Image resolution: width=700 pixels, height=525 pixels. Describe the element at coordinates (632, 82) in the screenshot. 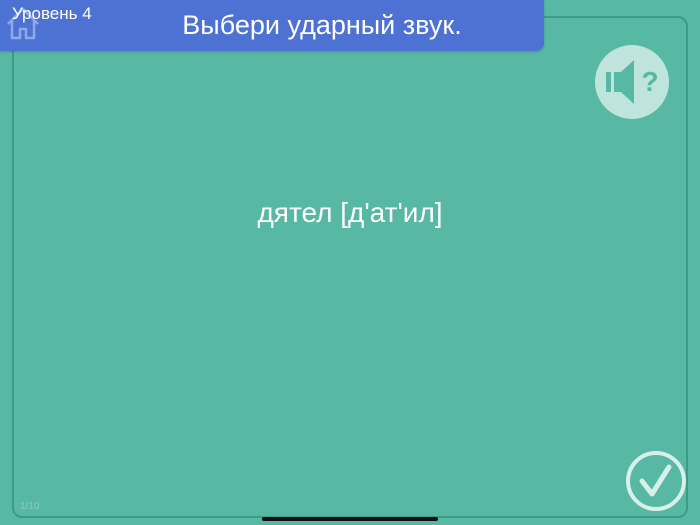

I see `sound-help-icon: ?` at that location.